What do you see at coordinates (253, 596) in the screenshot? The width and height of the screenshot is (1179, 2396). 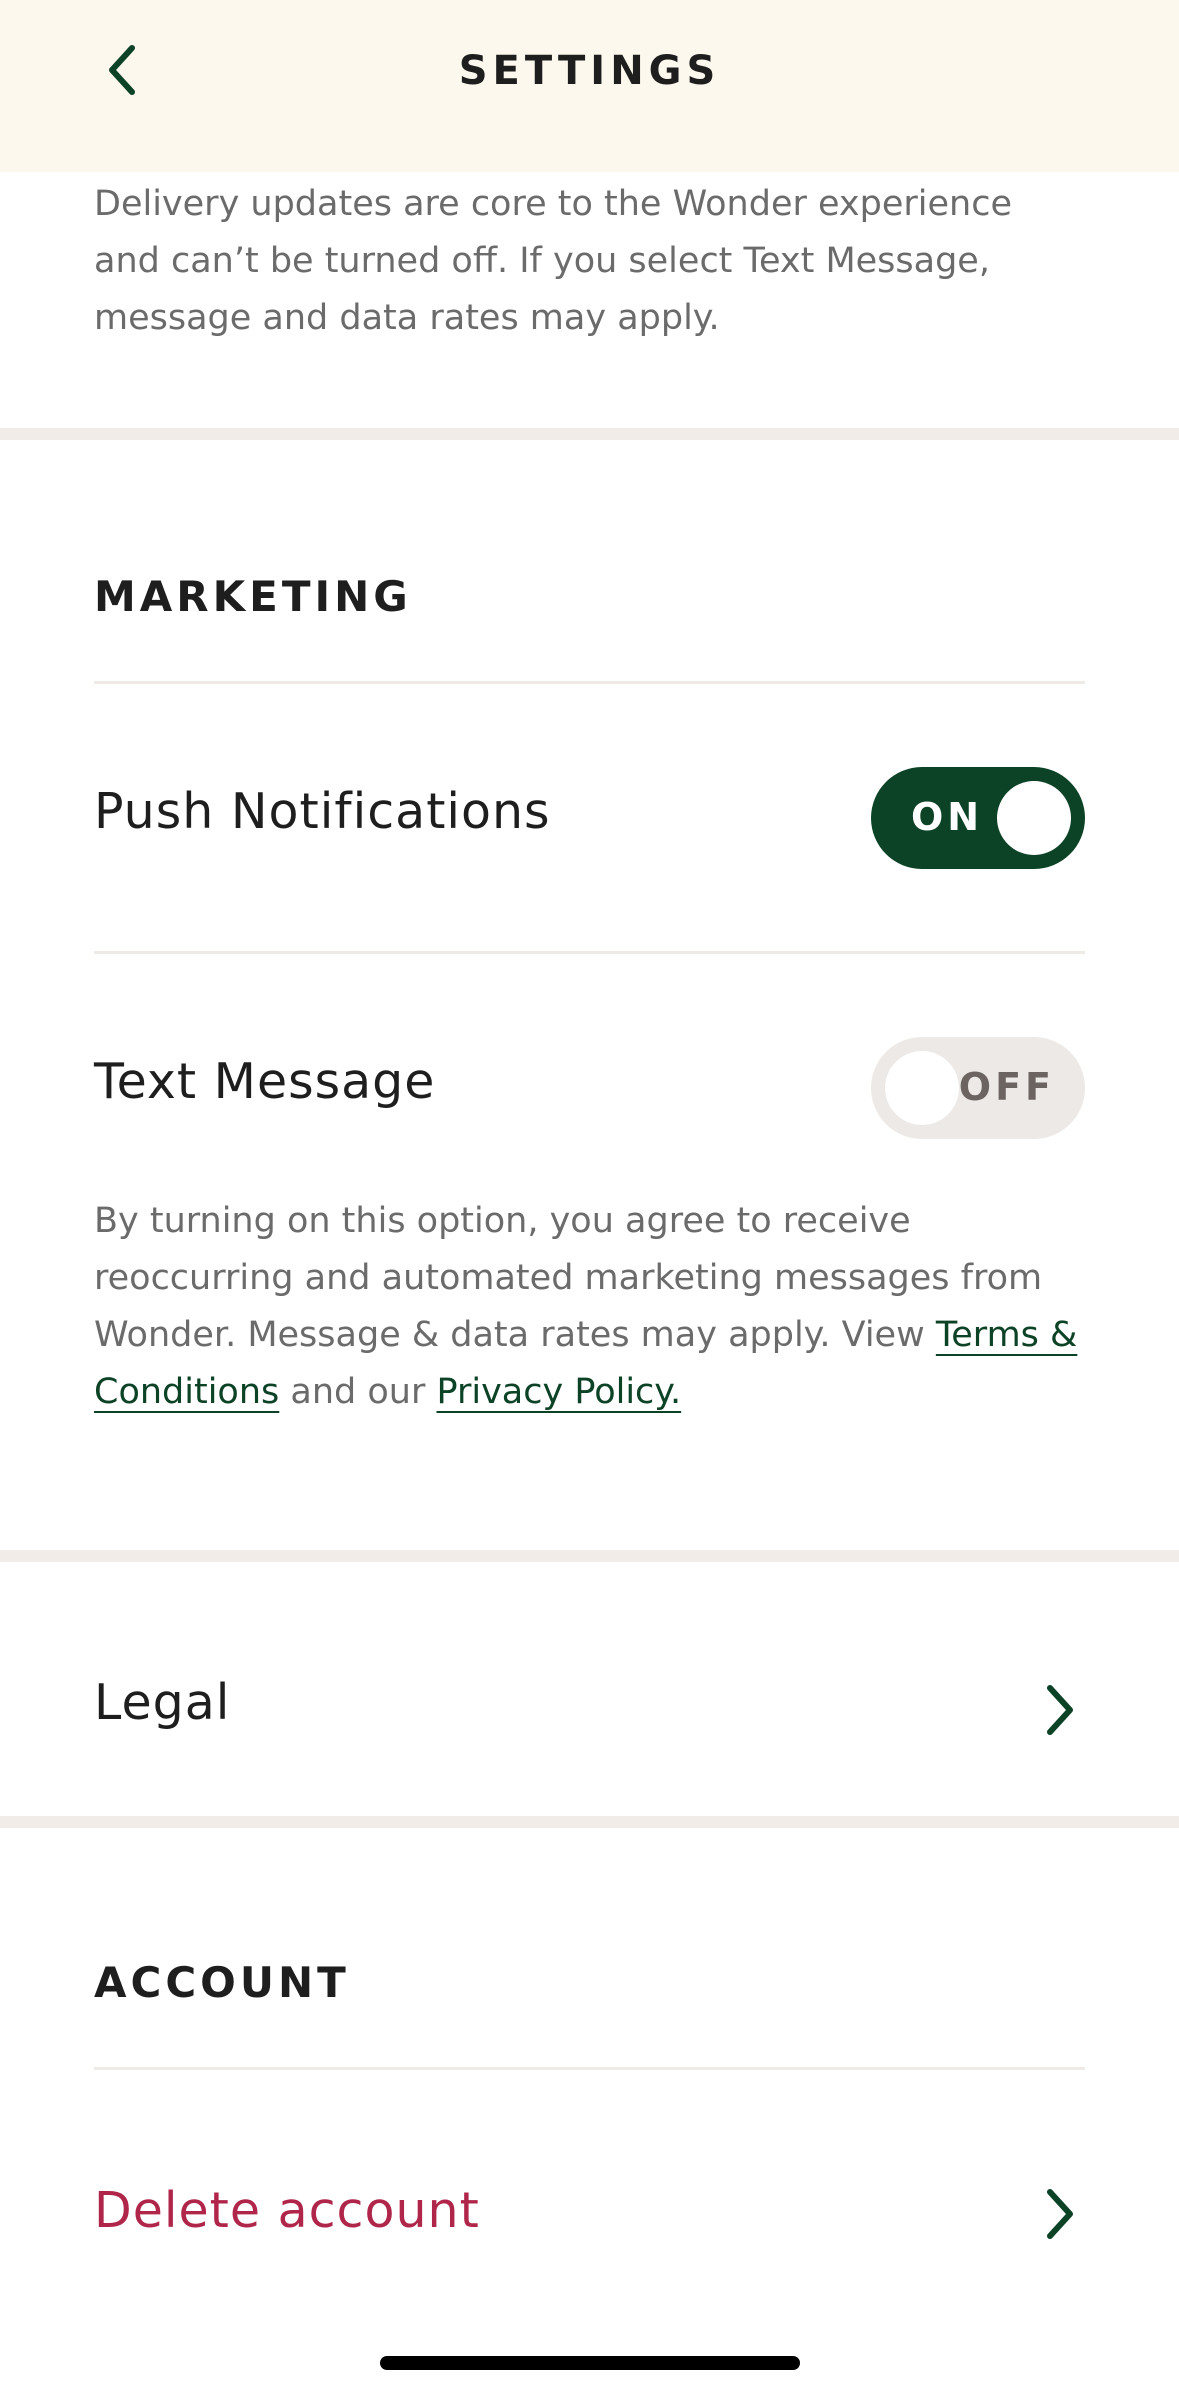 I see `marketing-section-title: MARKETING` at bounding box center [253, 596].